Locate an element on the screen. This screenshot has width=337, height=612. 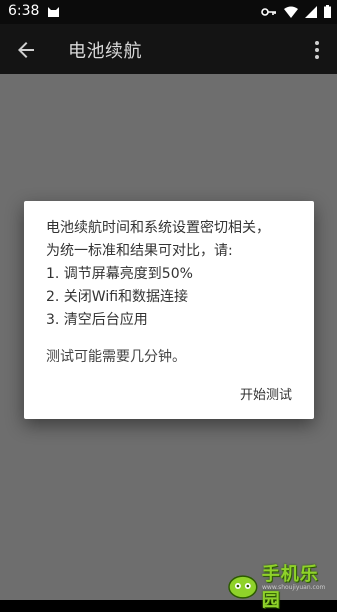
dialog-message-line: 3. 清空后台应用 is located at coordinates (97, 320).